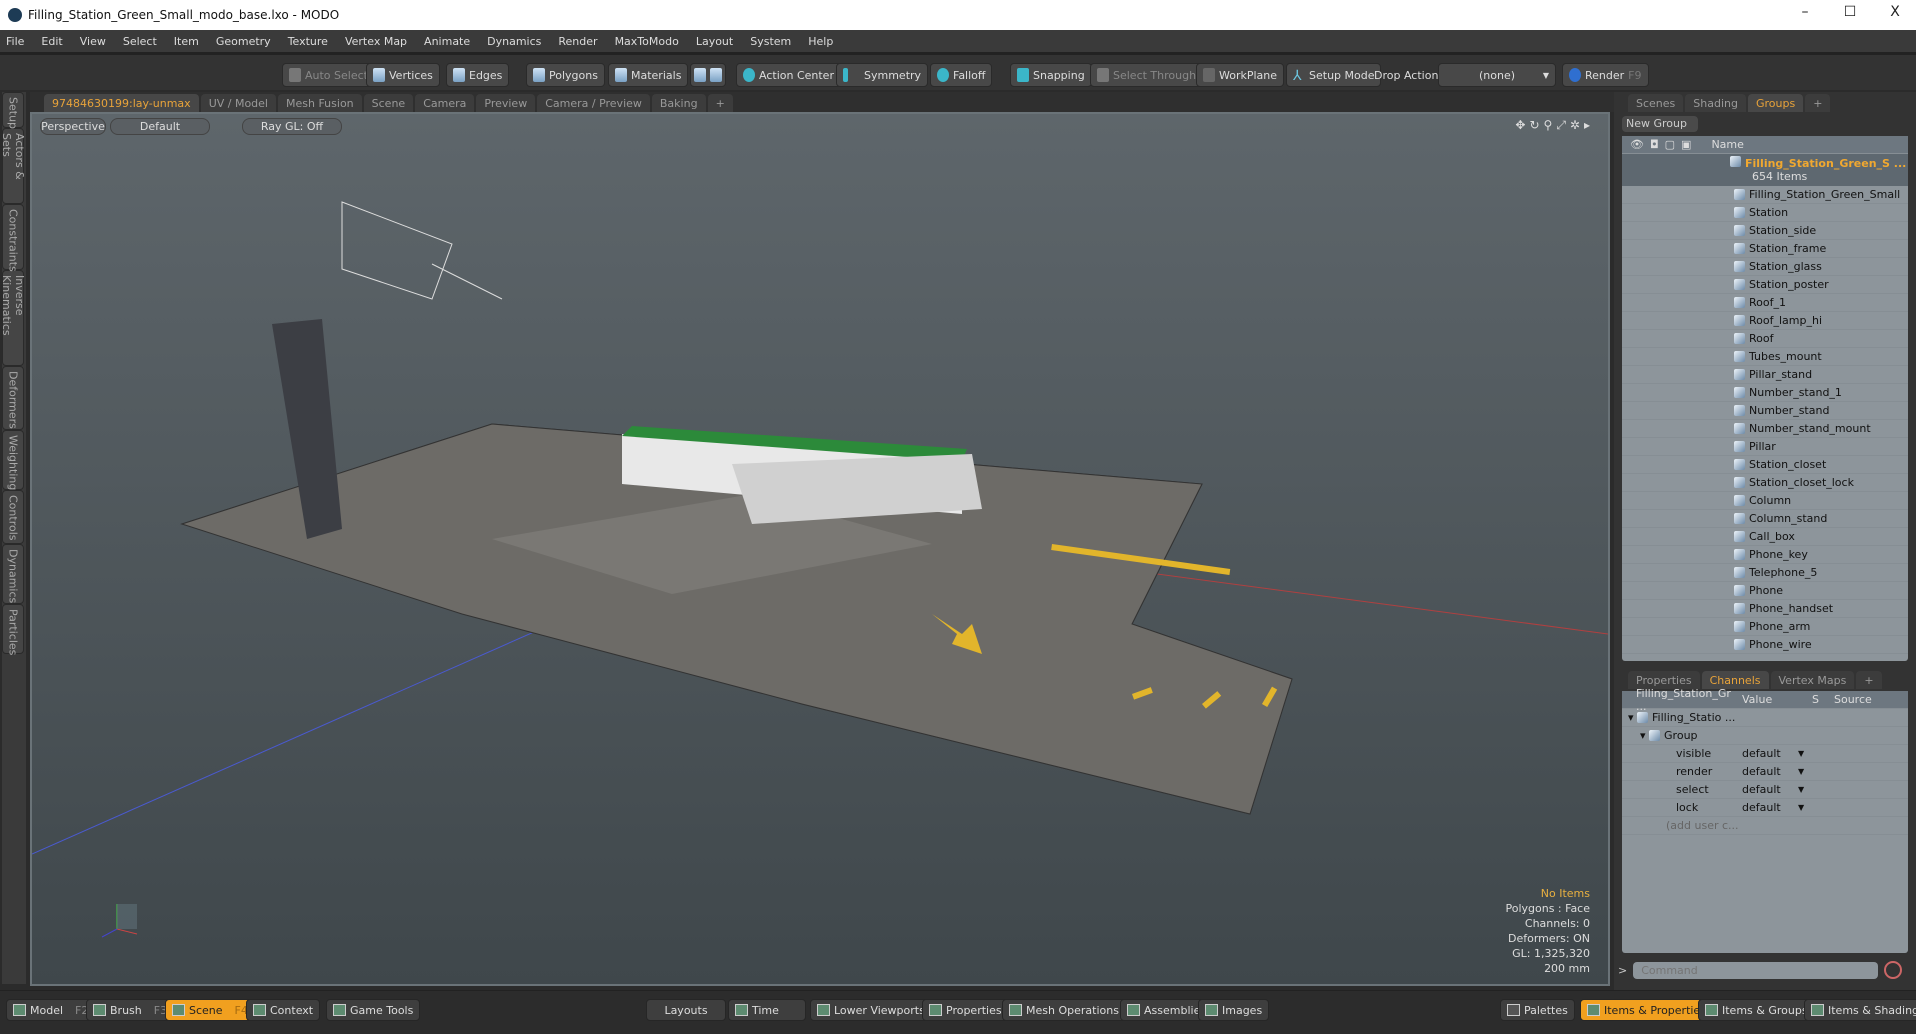  I want to click on list-item: Phone_key, so click(1765, 555).